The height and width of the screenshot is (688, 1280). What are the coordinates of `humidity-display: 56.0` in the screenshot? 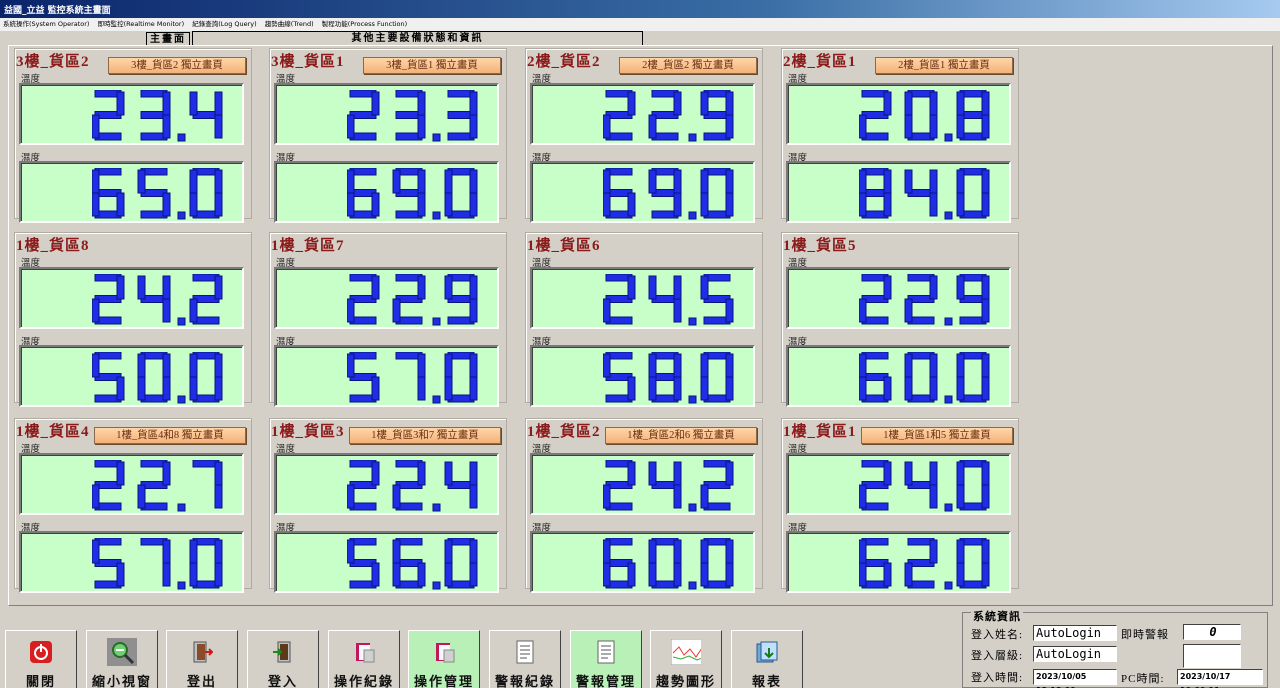 It's located at (386, 562).